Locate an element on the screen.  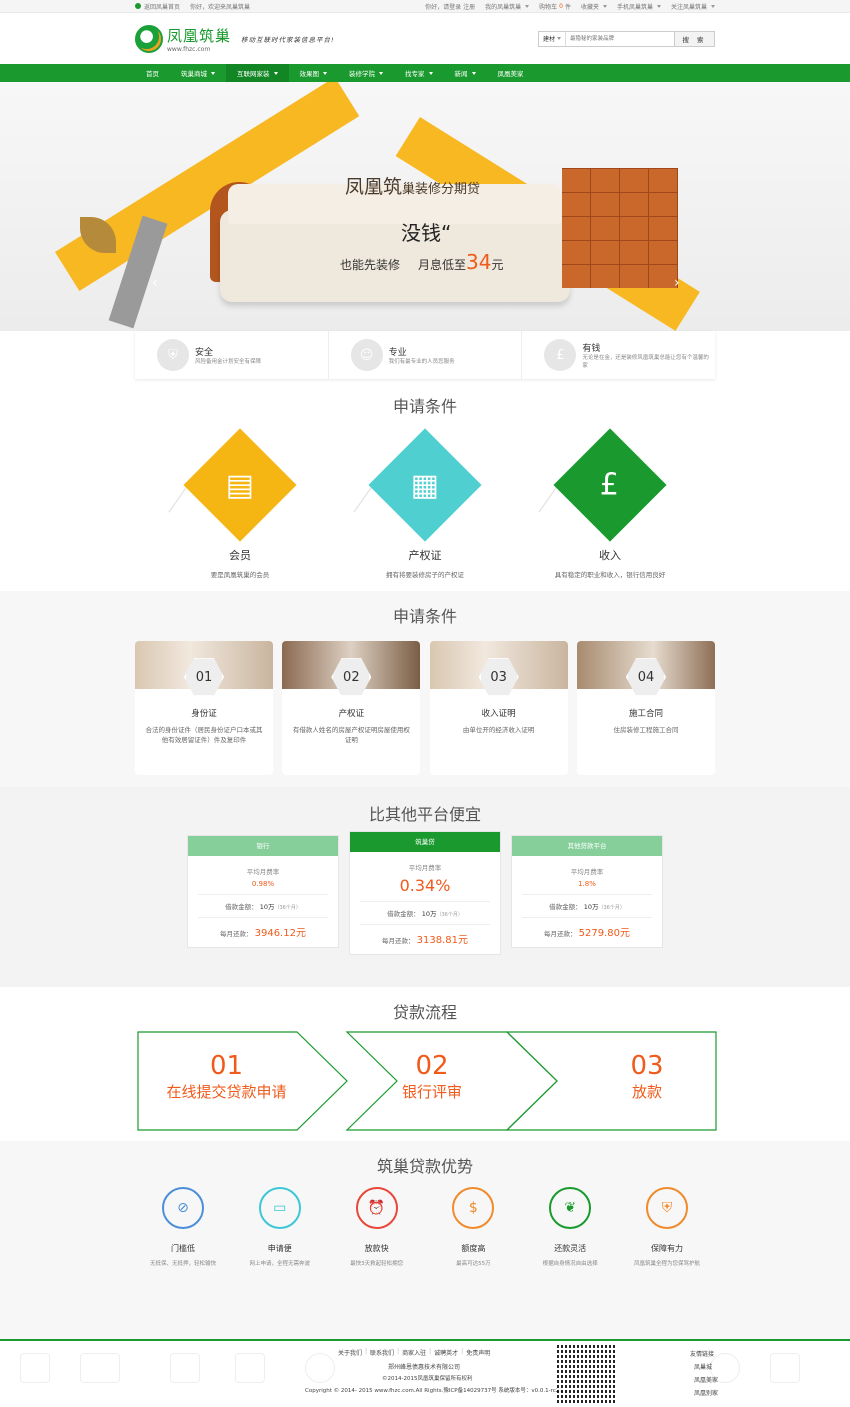
advantage-item: ⛨ 保障有力 凤凰筑巢全程为您保驾护航 is located at coordinates (667, 1227).